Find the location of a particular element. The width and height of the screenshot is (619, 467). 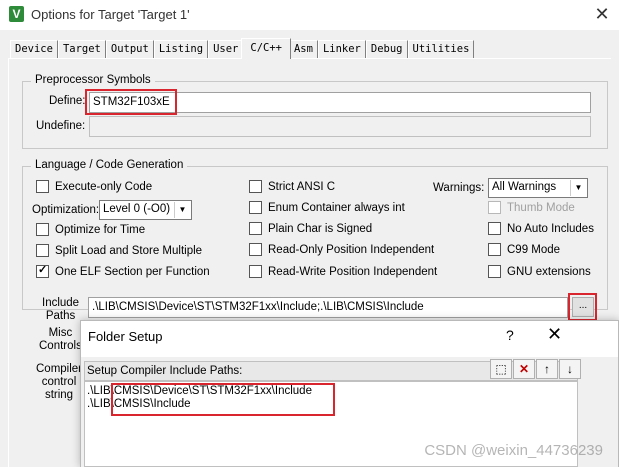

c99-mode-box is located at coordinates (494, 249).